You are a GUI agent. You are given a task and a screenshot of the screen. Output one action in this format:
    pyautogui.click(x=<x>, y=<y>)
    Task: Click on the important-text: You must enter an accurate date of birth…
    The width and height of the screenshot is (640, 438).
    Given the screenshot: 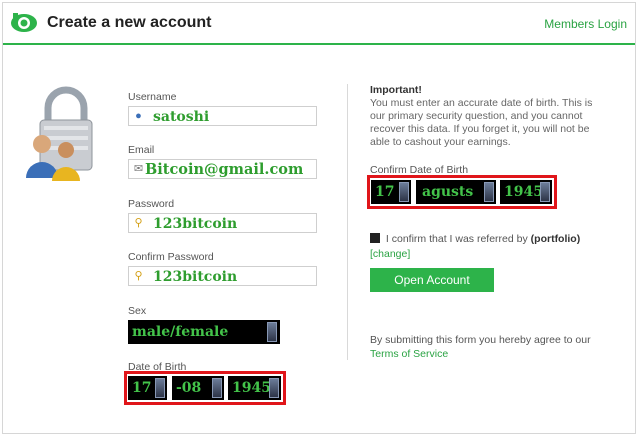 What is the action you would take?
    pyautogui.click(x=481, y=122)
    